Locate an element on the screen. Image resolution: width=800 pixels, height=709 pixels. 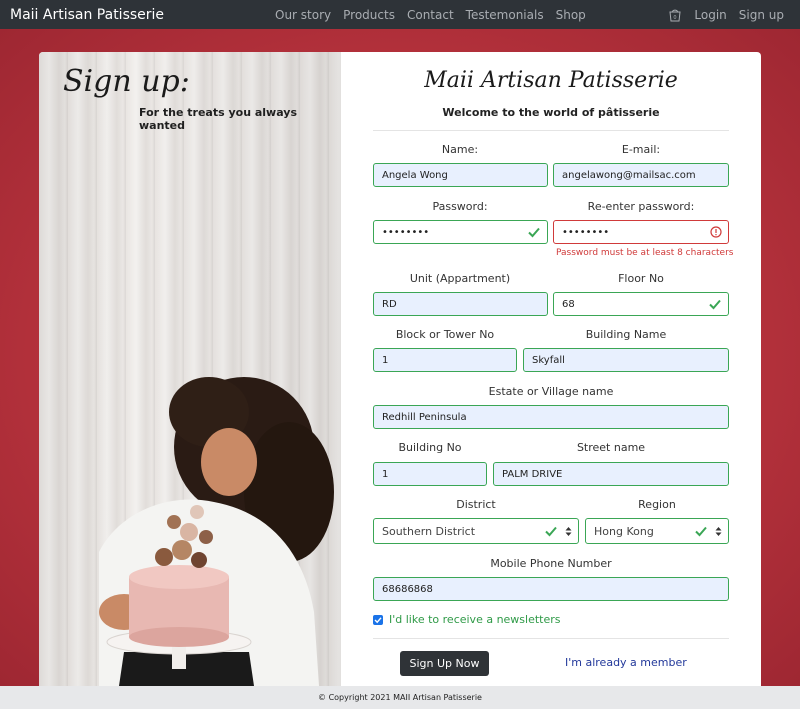
nav-link-our-story: Our story is located at coordinates (303, 15).